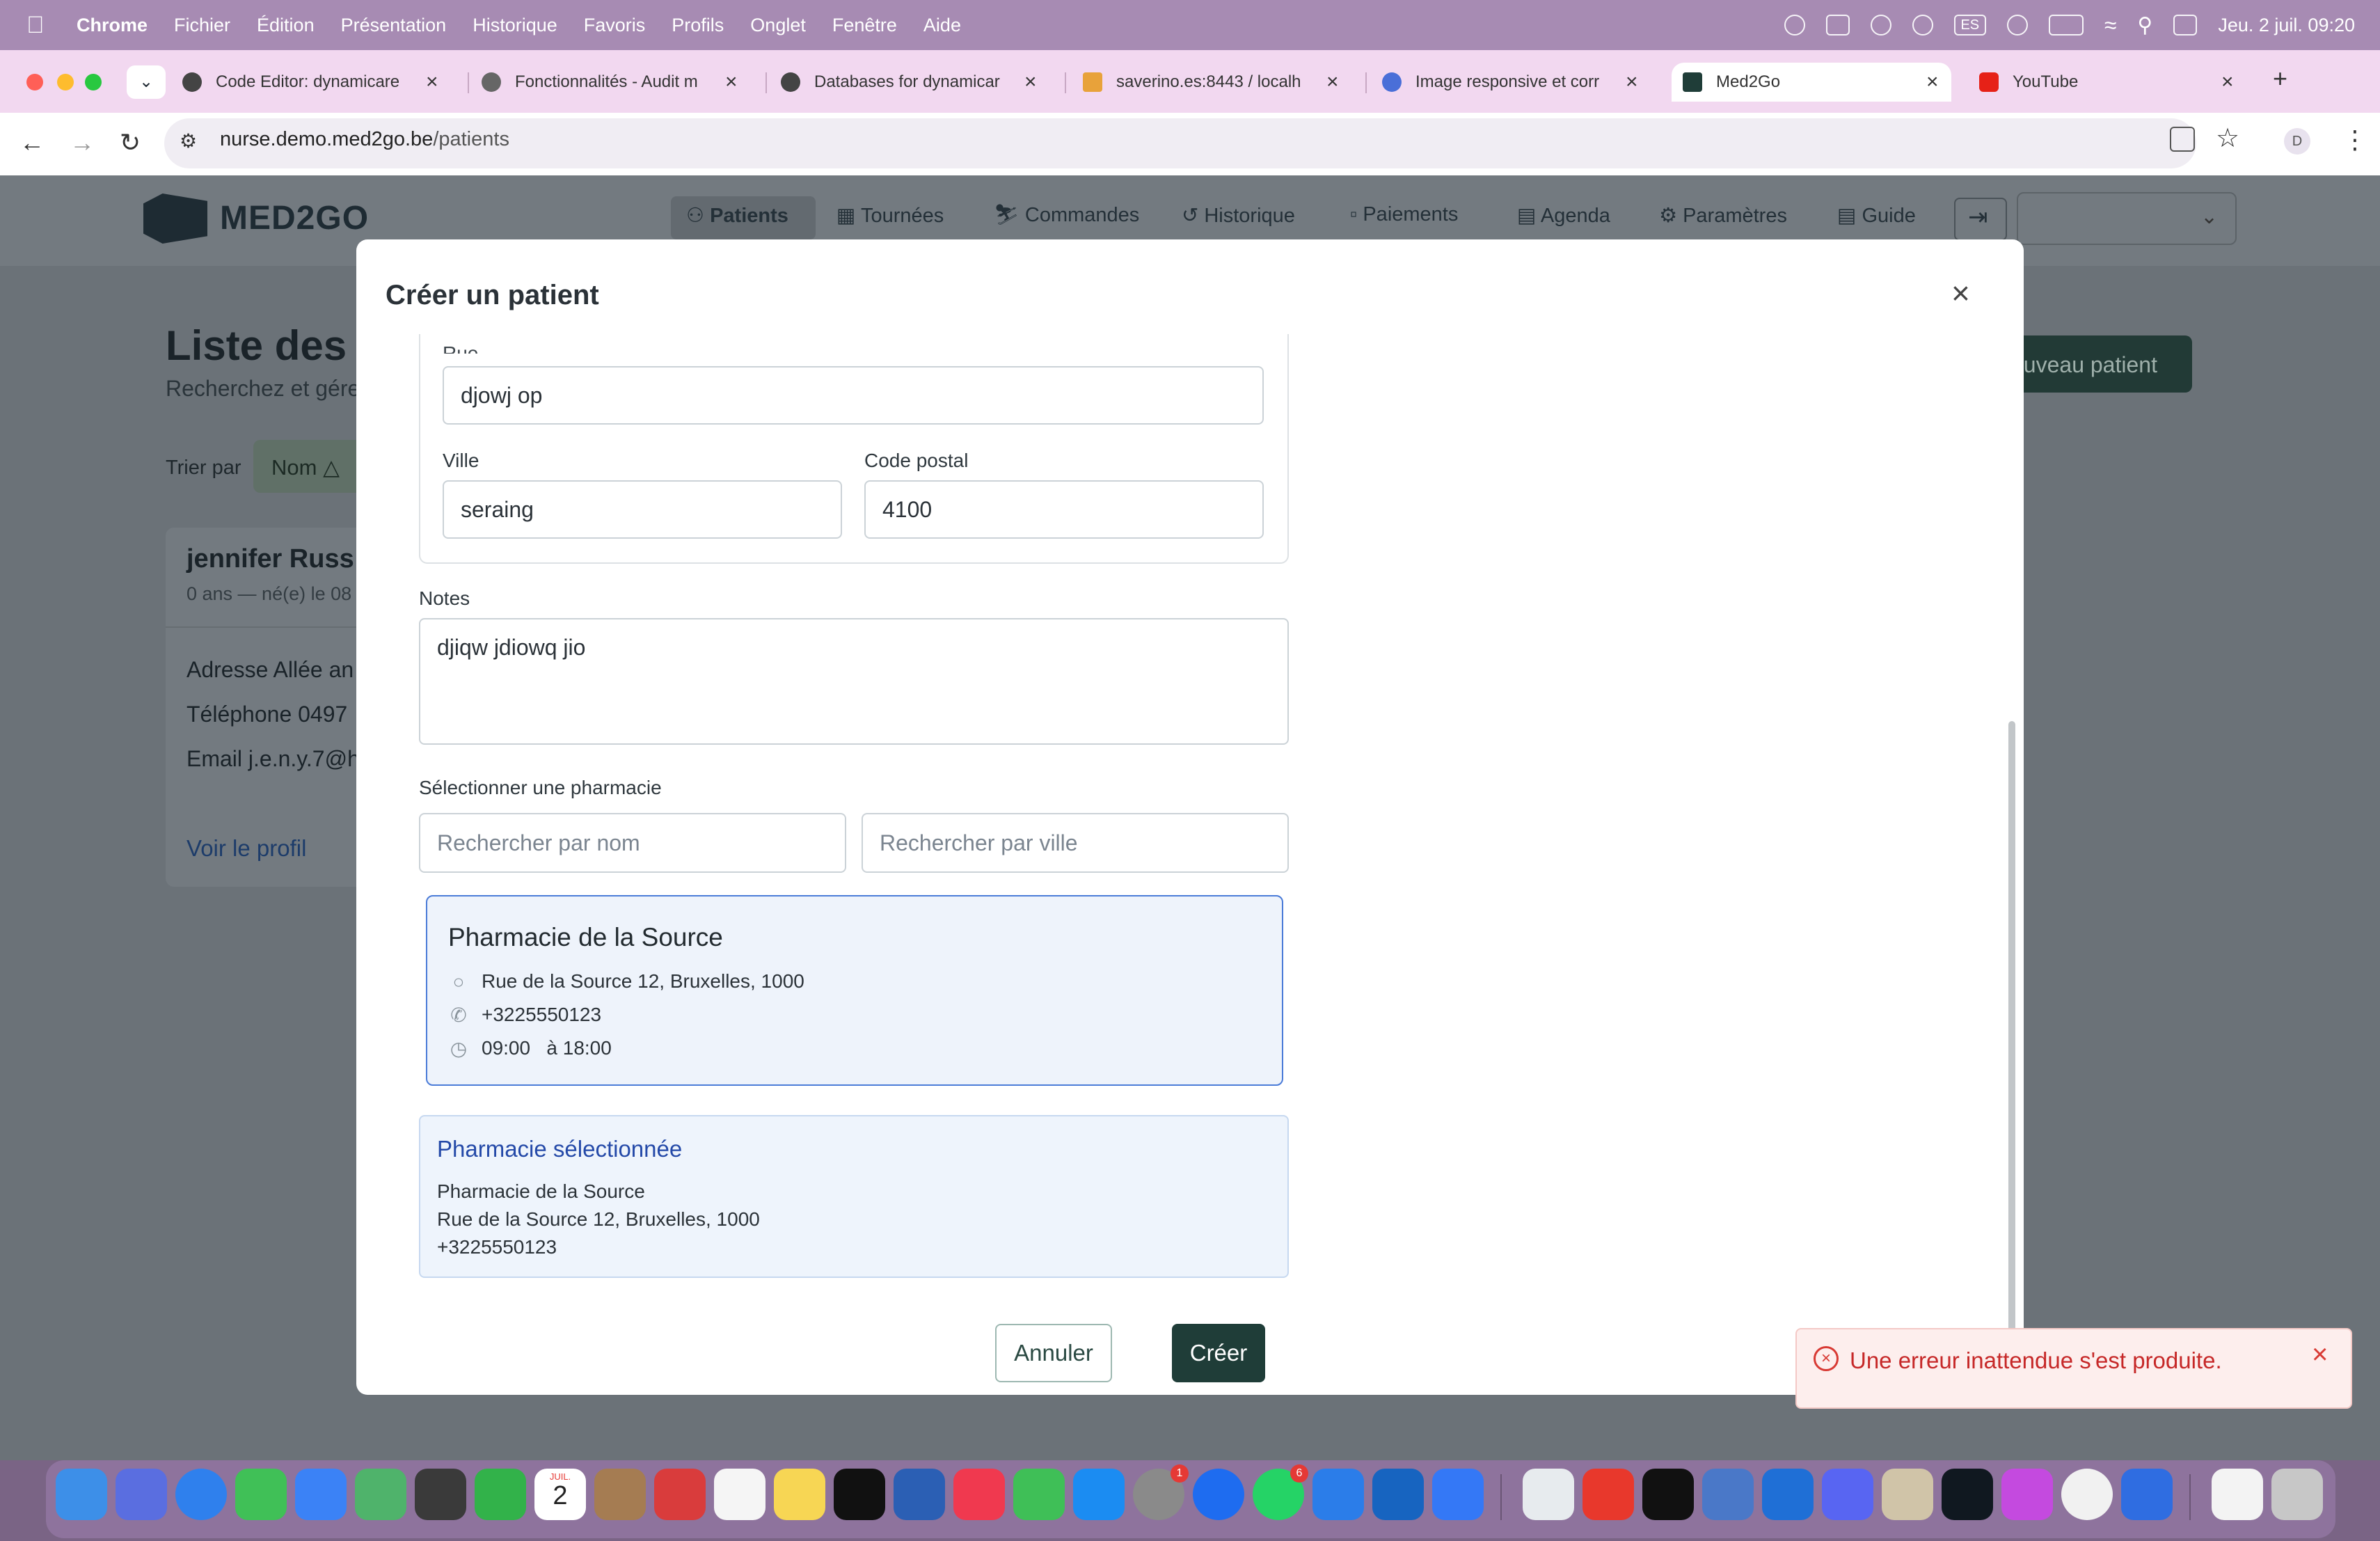 The image size is (2380, 1541). Describe the element at coordinates (93, 82) in the screenshot. I see `zoom-window-button` at that location.